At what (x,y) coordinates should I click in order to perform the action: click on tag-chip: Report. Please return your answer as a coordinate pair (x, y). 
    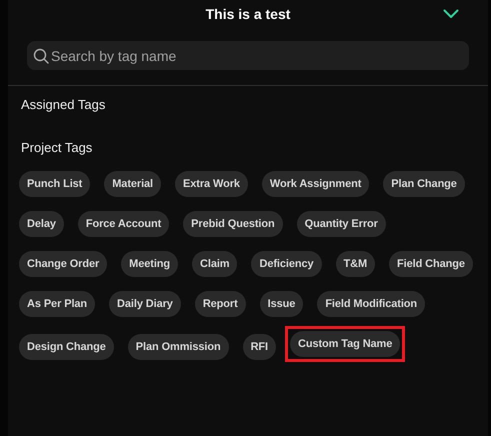
    Looking at the image, I should click on (220, 304).